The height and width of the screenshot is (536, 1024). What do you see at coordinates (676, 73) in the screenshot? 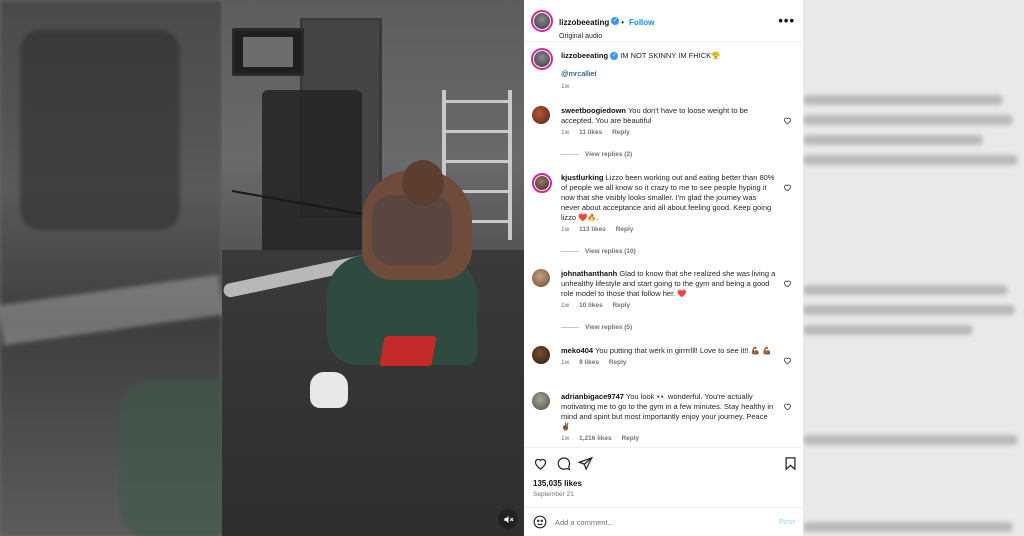
I see `caption-mention: @mrcalliet` at bounding box center [676, 73].